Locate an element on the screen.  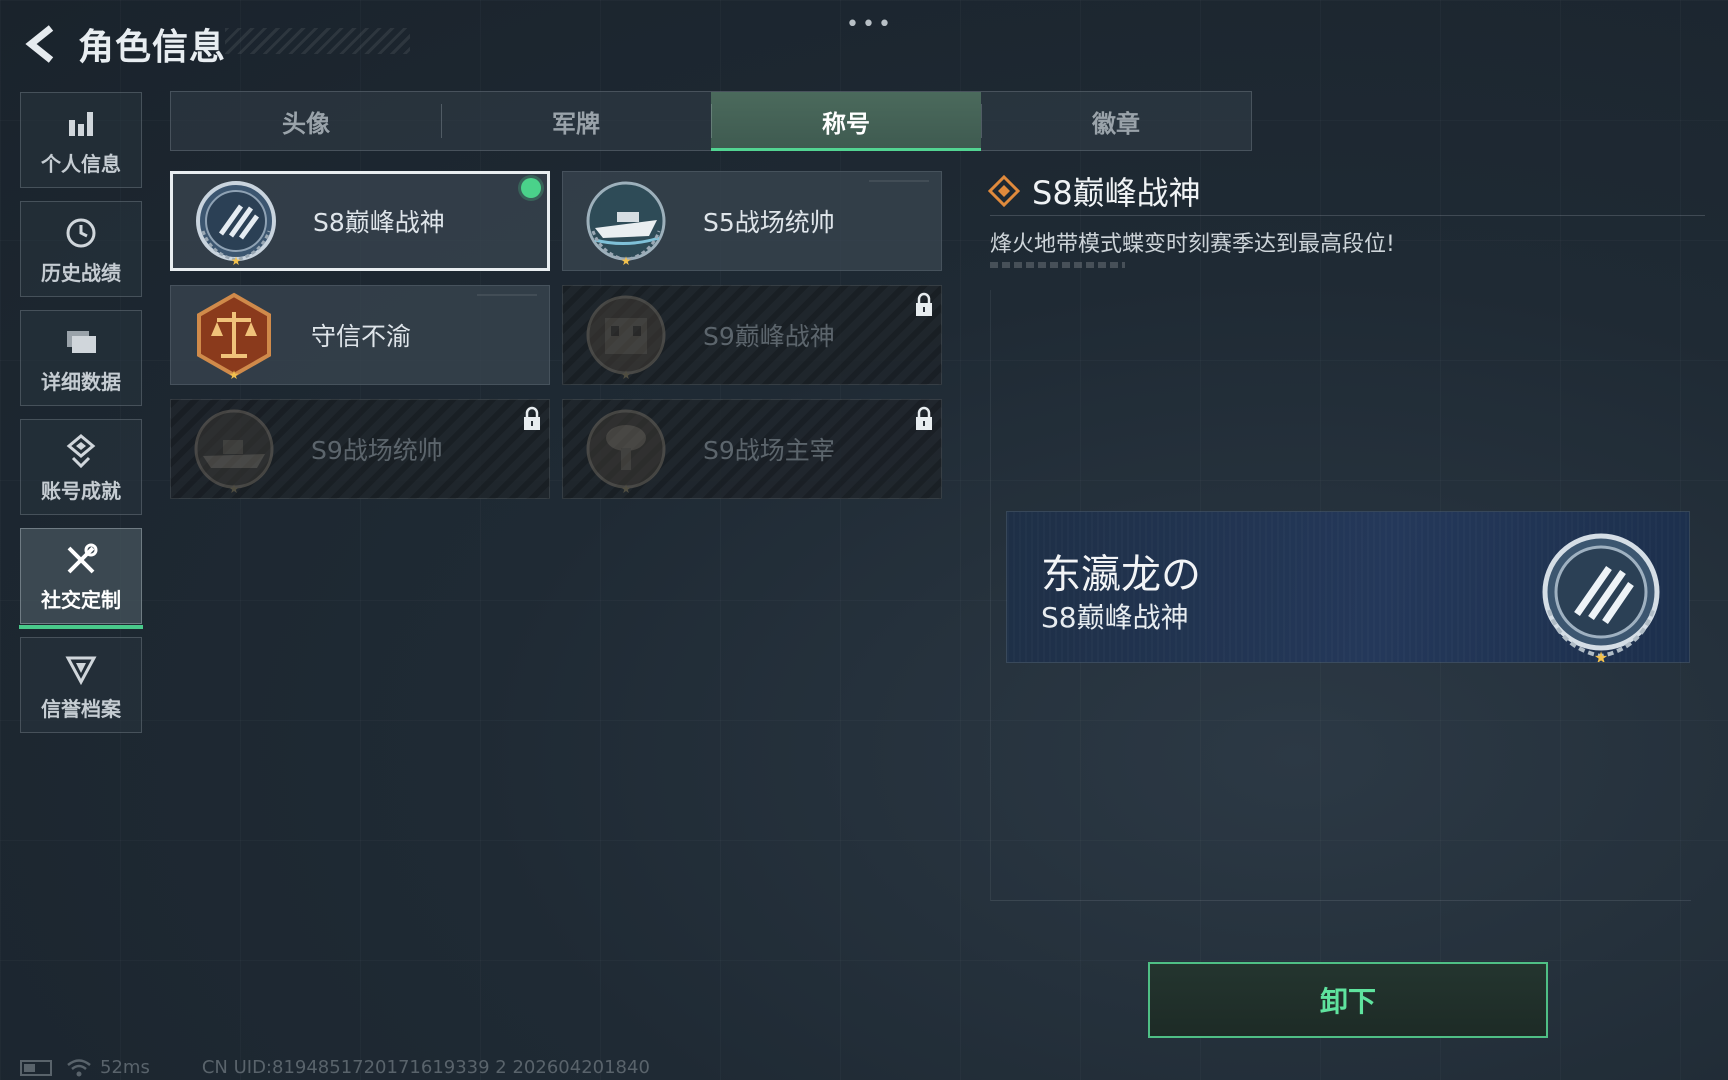
sidebar-item-achievements: 账号成就 is located at coordinates (81, 467).